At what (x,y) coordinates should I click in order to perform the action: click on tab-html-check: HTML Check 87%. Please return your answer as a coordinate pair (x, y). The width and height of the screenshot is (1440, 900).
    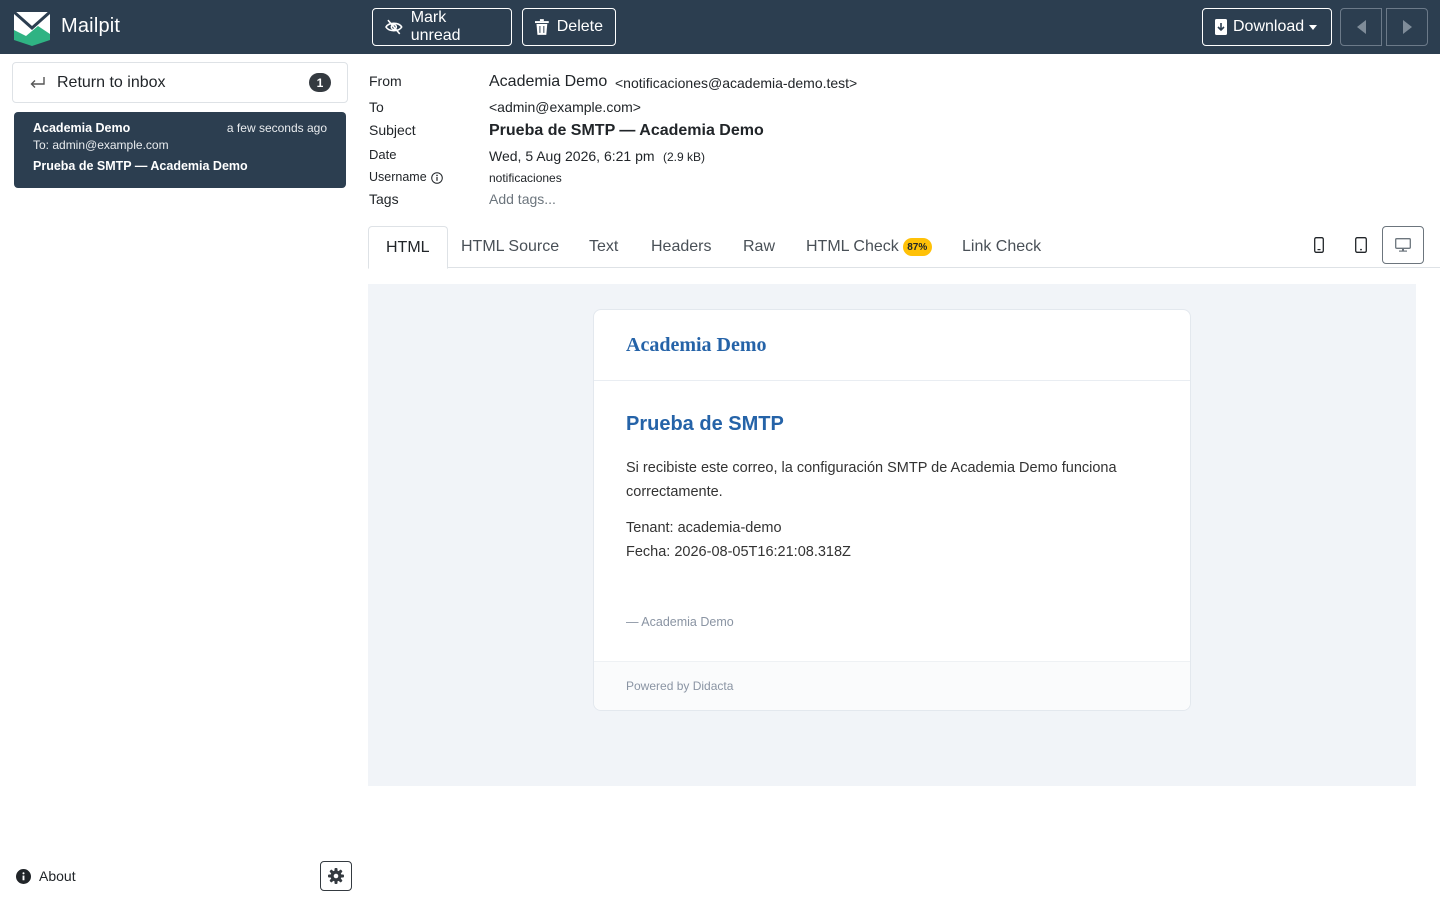
    Looking at the image, I should click on (869, 247).